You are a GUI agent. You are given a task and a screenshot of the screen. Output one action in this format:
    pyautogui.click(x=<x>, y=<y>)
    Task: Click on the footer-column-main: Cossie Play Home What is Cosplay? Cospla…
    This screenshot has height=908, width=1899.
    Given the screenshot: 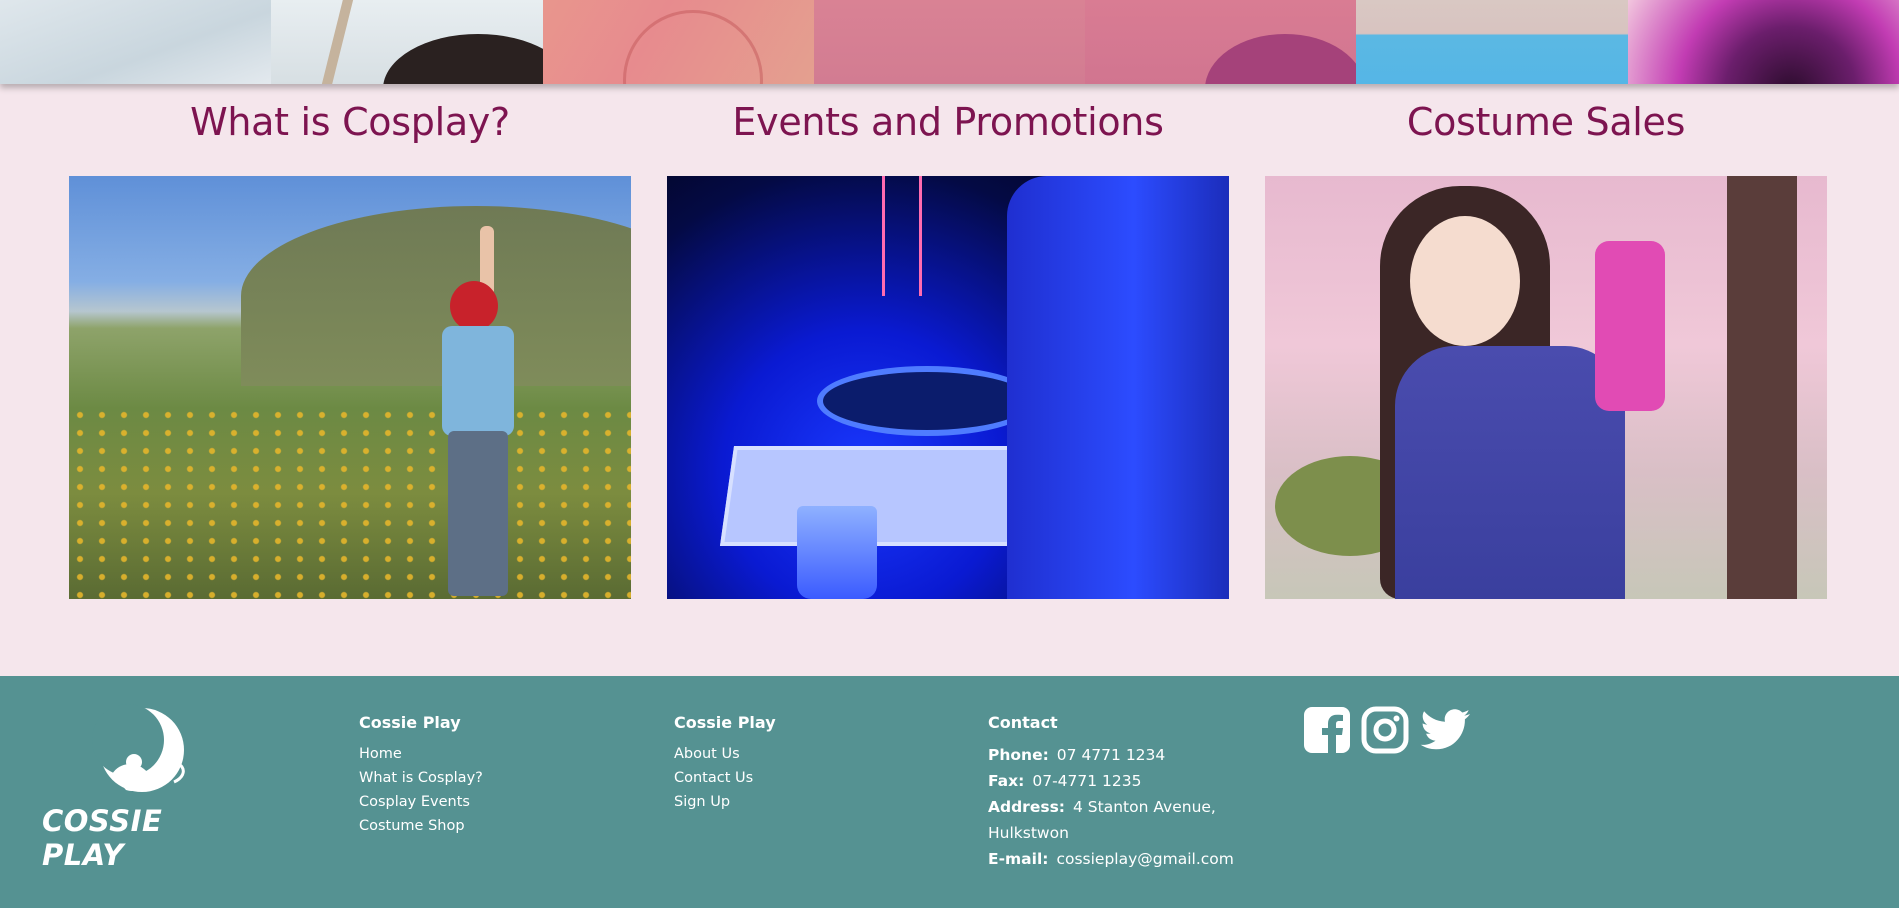 What is the action you would take?
    pyautogui.click(x=421, y=775)
    